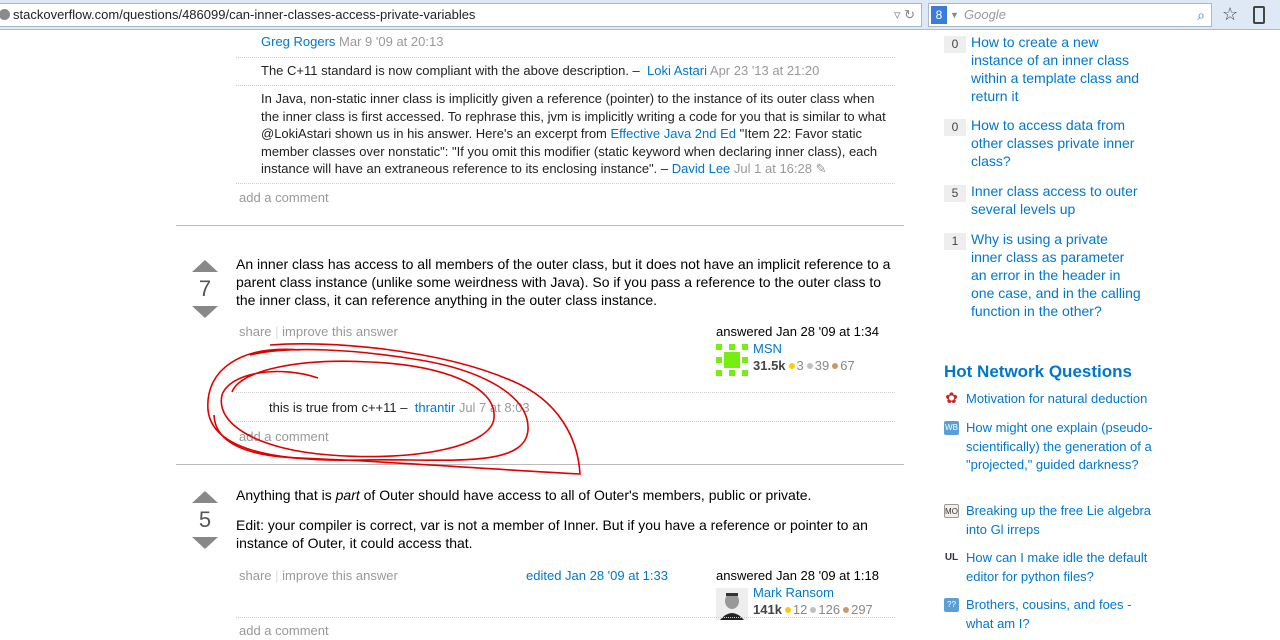  Describe the element at coordinates (800, 609) in the screenshot. I see `gold-count: 12` at that location.